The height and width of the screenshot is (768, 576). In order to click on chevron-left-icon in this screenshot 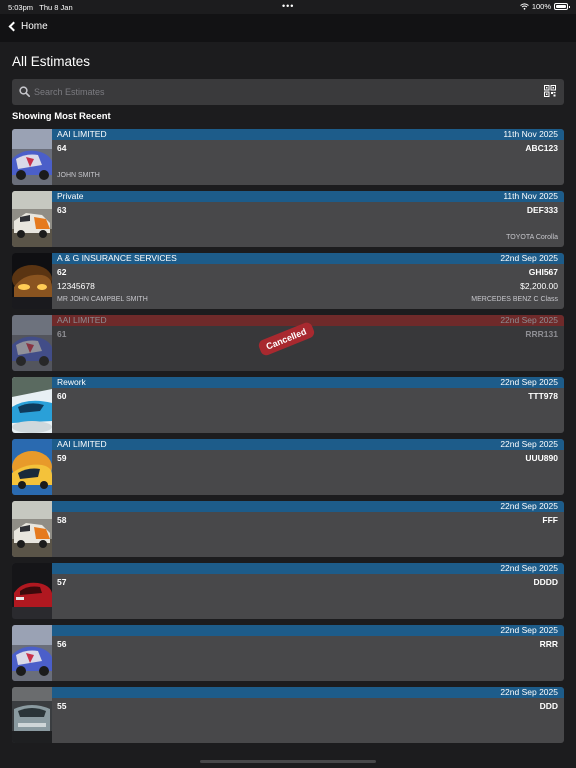, I will do `click(13, 26)`.